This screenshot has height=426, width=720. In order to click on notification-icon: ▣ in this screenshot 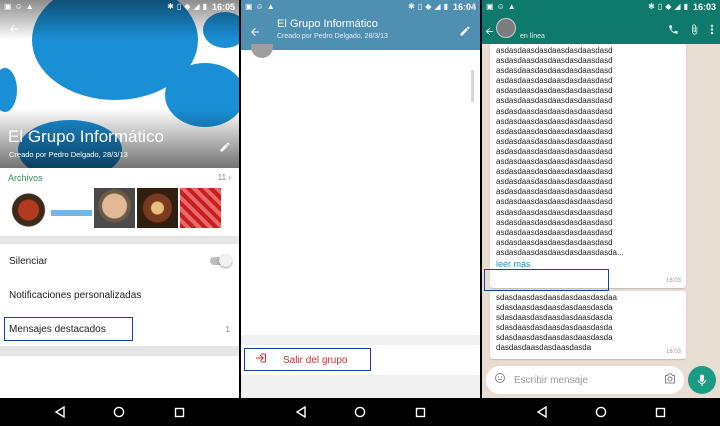, I will do `click(8, 6)`.